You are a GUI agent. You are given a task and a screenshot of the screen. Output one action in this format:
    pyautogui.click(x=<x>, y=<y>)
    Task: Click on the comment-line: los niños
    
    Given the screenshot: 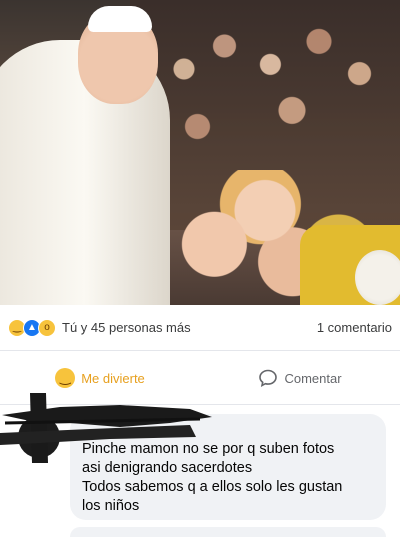 What is the action you would take?
    pyautogui.click(x=111, y=506)
    